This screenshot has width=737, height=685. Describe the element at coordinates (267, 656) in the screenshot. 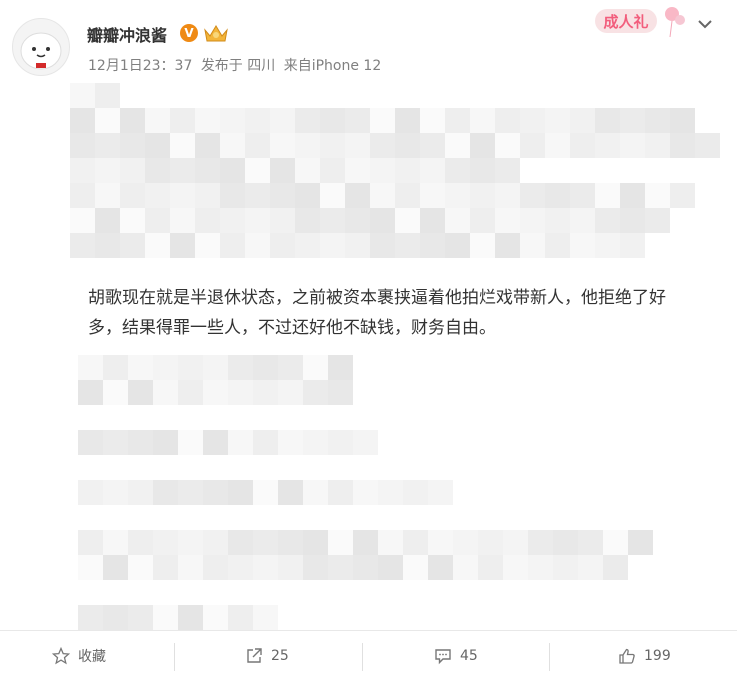

I see `repost-button: 25` at that location.